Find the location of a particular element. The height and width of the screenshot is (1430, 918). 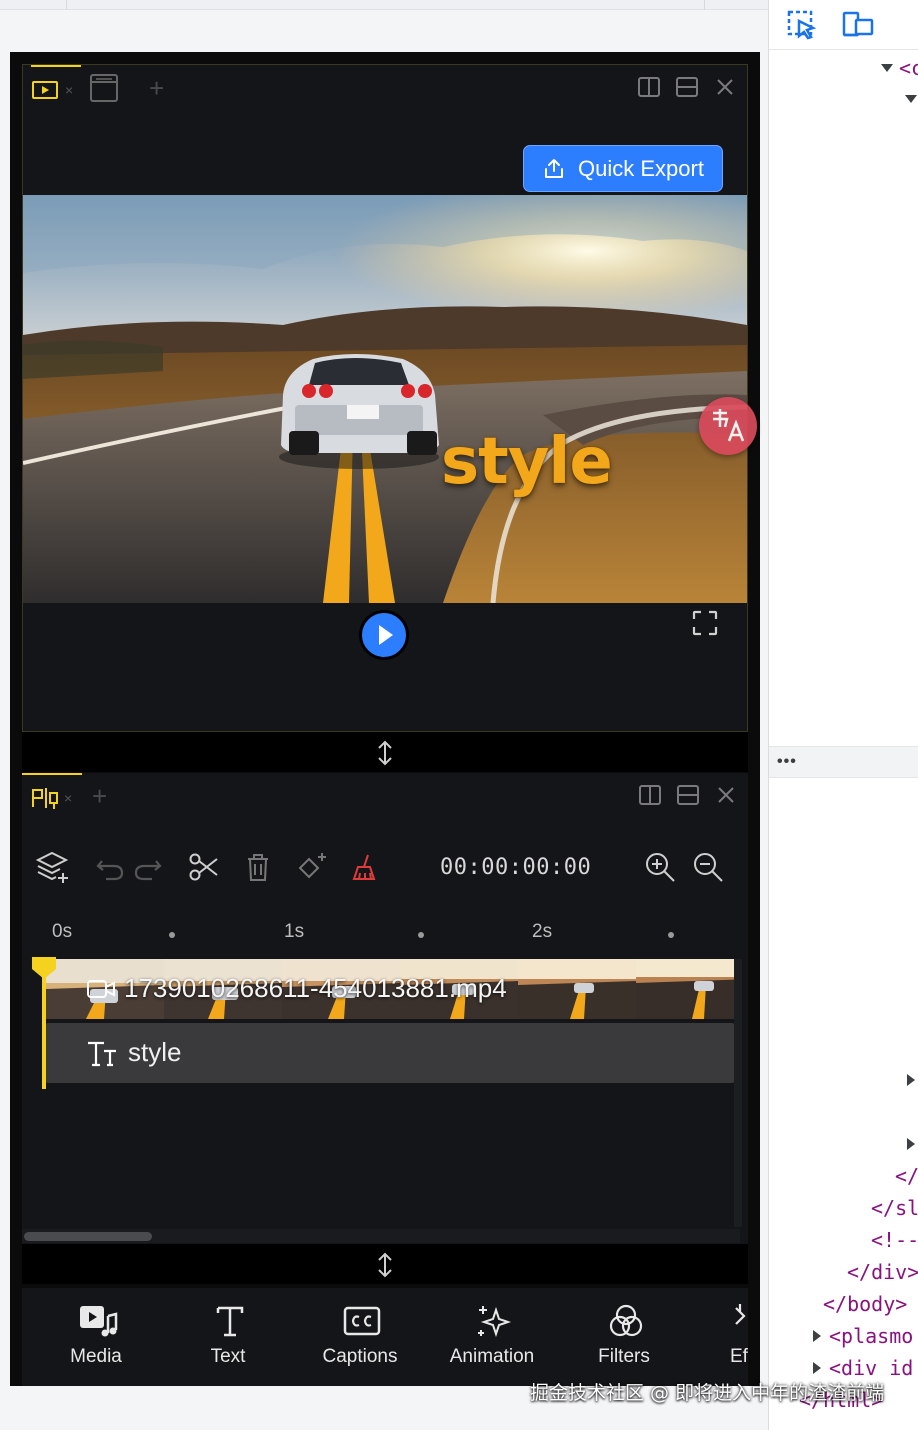

translate-icon is located at coordinates (729, 425).